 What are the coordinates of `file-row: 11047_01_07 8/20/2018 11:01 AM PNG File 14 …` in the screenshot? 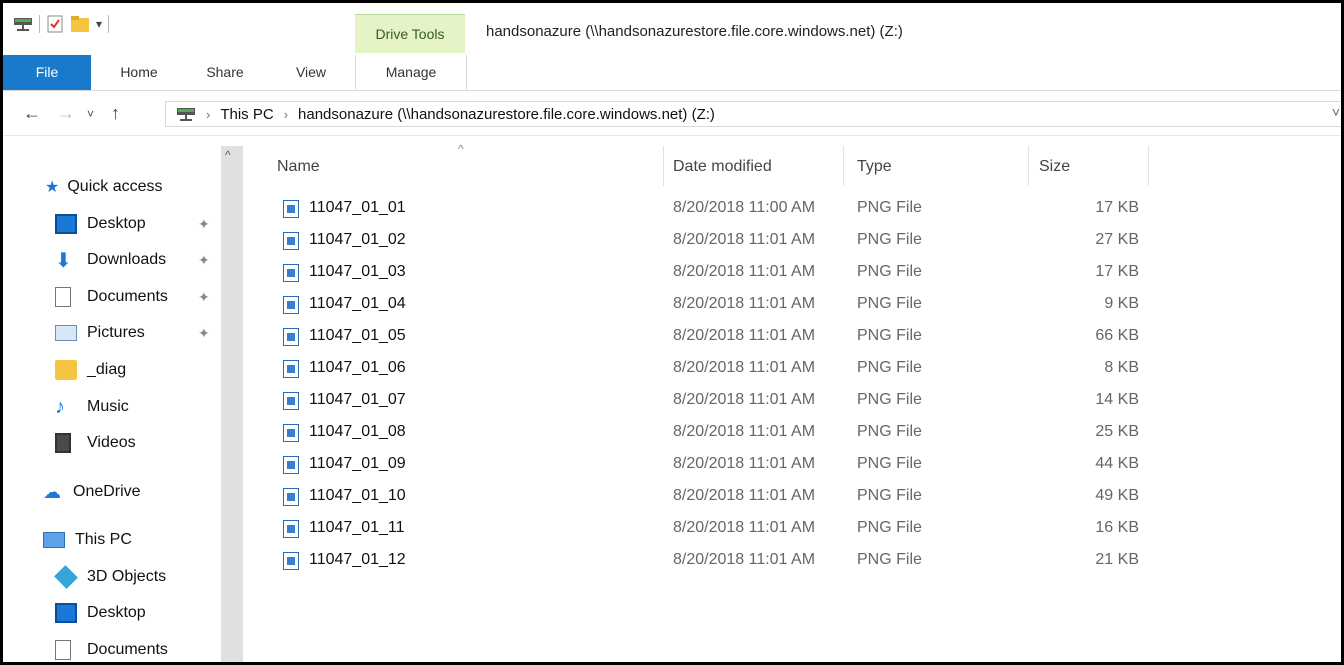 It's located at (719, 401).